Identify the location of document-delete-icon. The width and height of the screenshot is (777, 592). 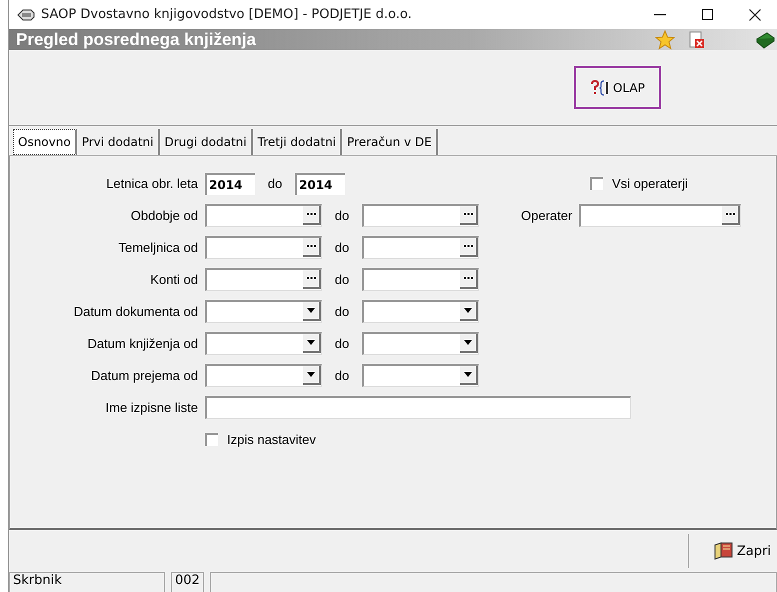
(697, 39).